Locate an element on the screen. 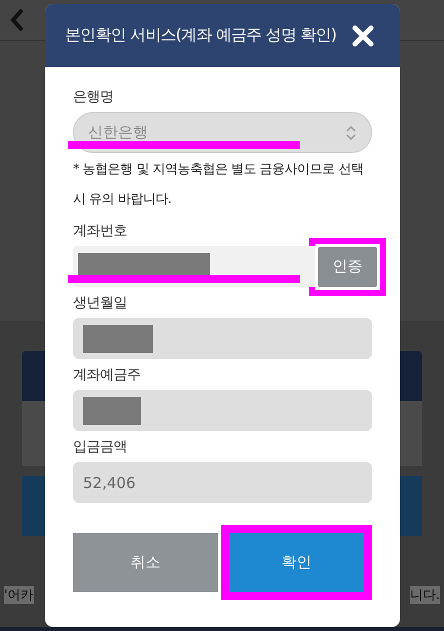  notice-text: * 농협은행 및 지역농축협은 별도 금융사이므로 선택 시 유의 바랍니다. is located at coordinates (218, 185).